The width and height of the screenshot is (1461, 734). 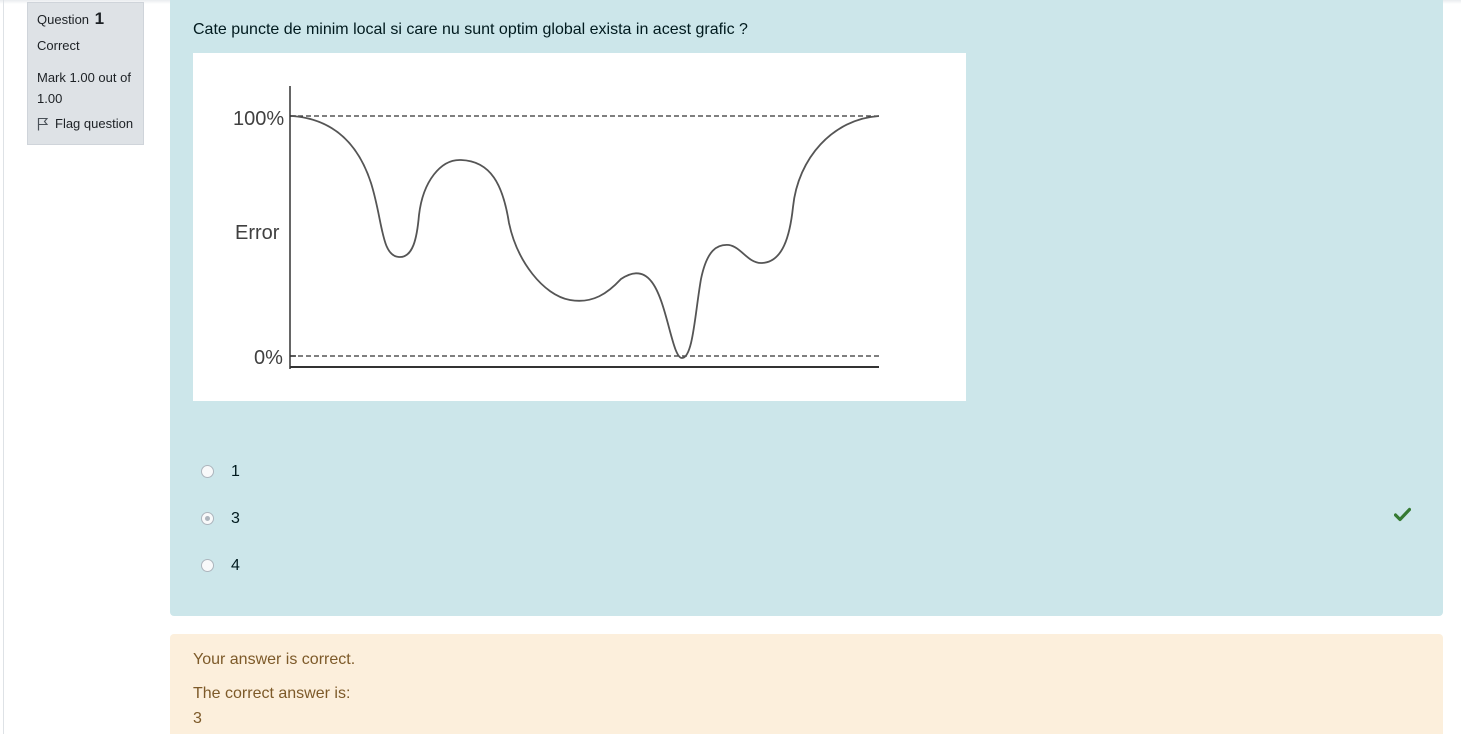 I want to click on question-grade: Mark 1.00 out of 1.00, so click(x=84, y=88).